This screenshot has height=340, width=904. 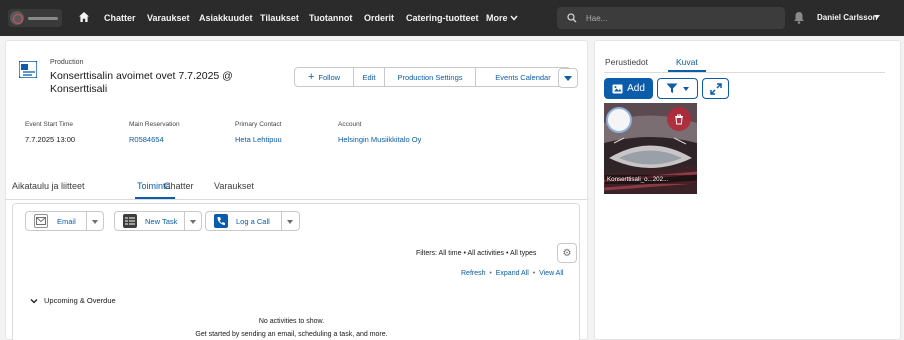 I want to click on email-button: Email, so click(x=66, y=221).